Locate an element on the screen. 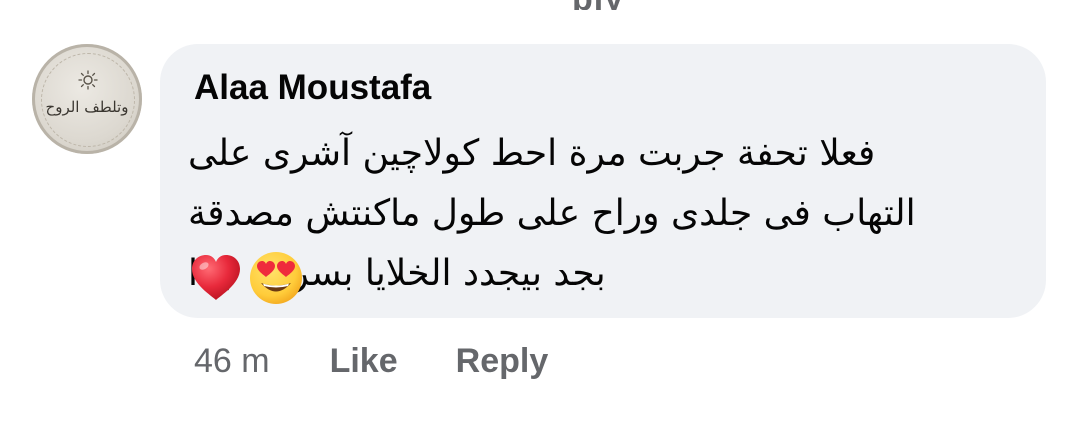 This screenshot has width=1080, height=430. avatar: وتلطف الروح is located at coordinates (87, 99).